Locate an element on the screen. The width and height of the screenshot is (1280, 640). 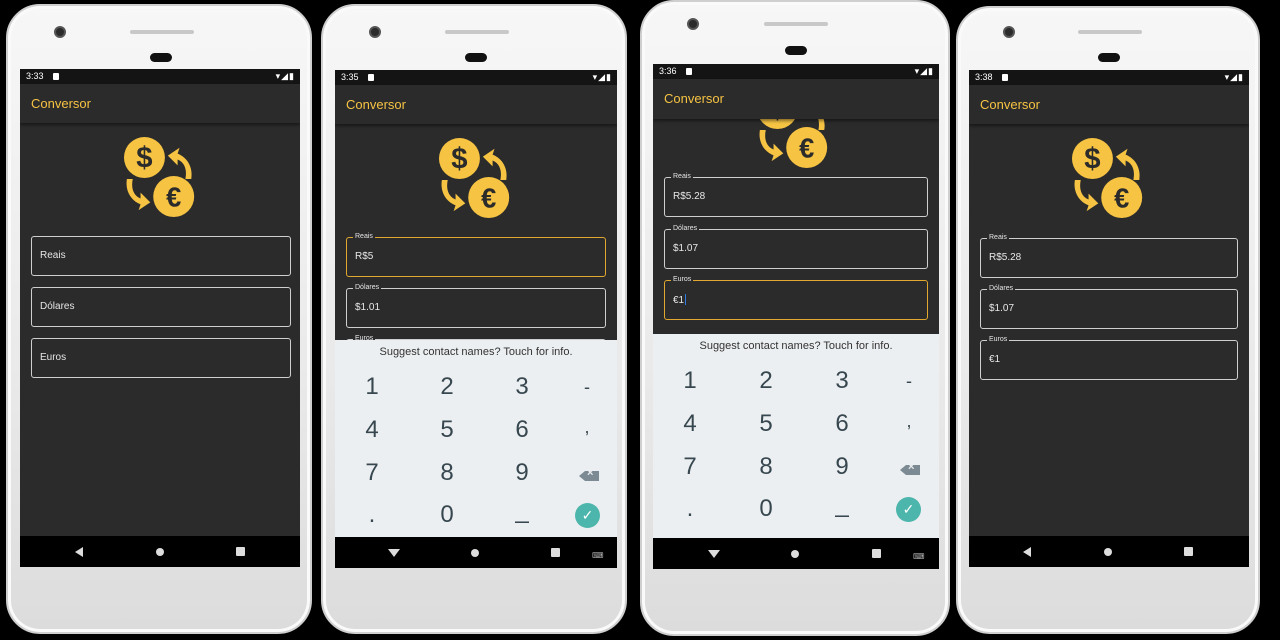
nav-bar is located at coordinates (1109, 551).